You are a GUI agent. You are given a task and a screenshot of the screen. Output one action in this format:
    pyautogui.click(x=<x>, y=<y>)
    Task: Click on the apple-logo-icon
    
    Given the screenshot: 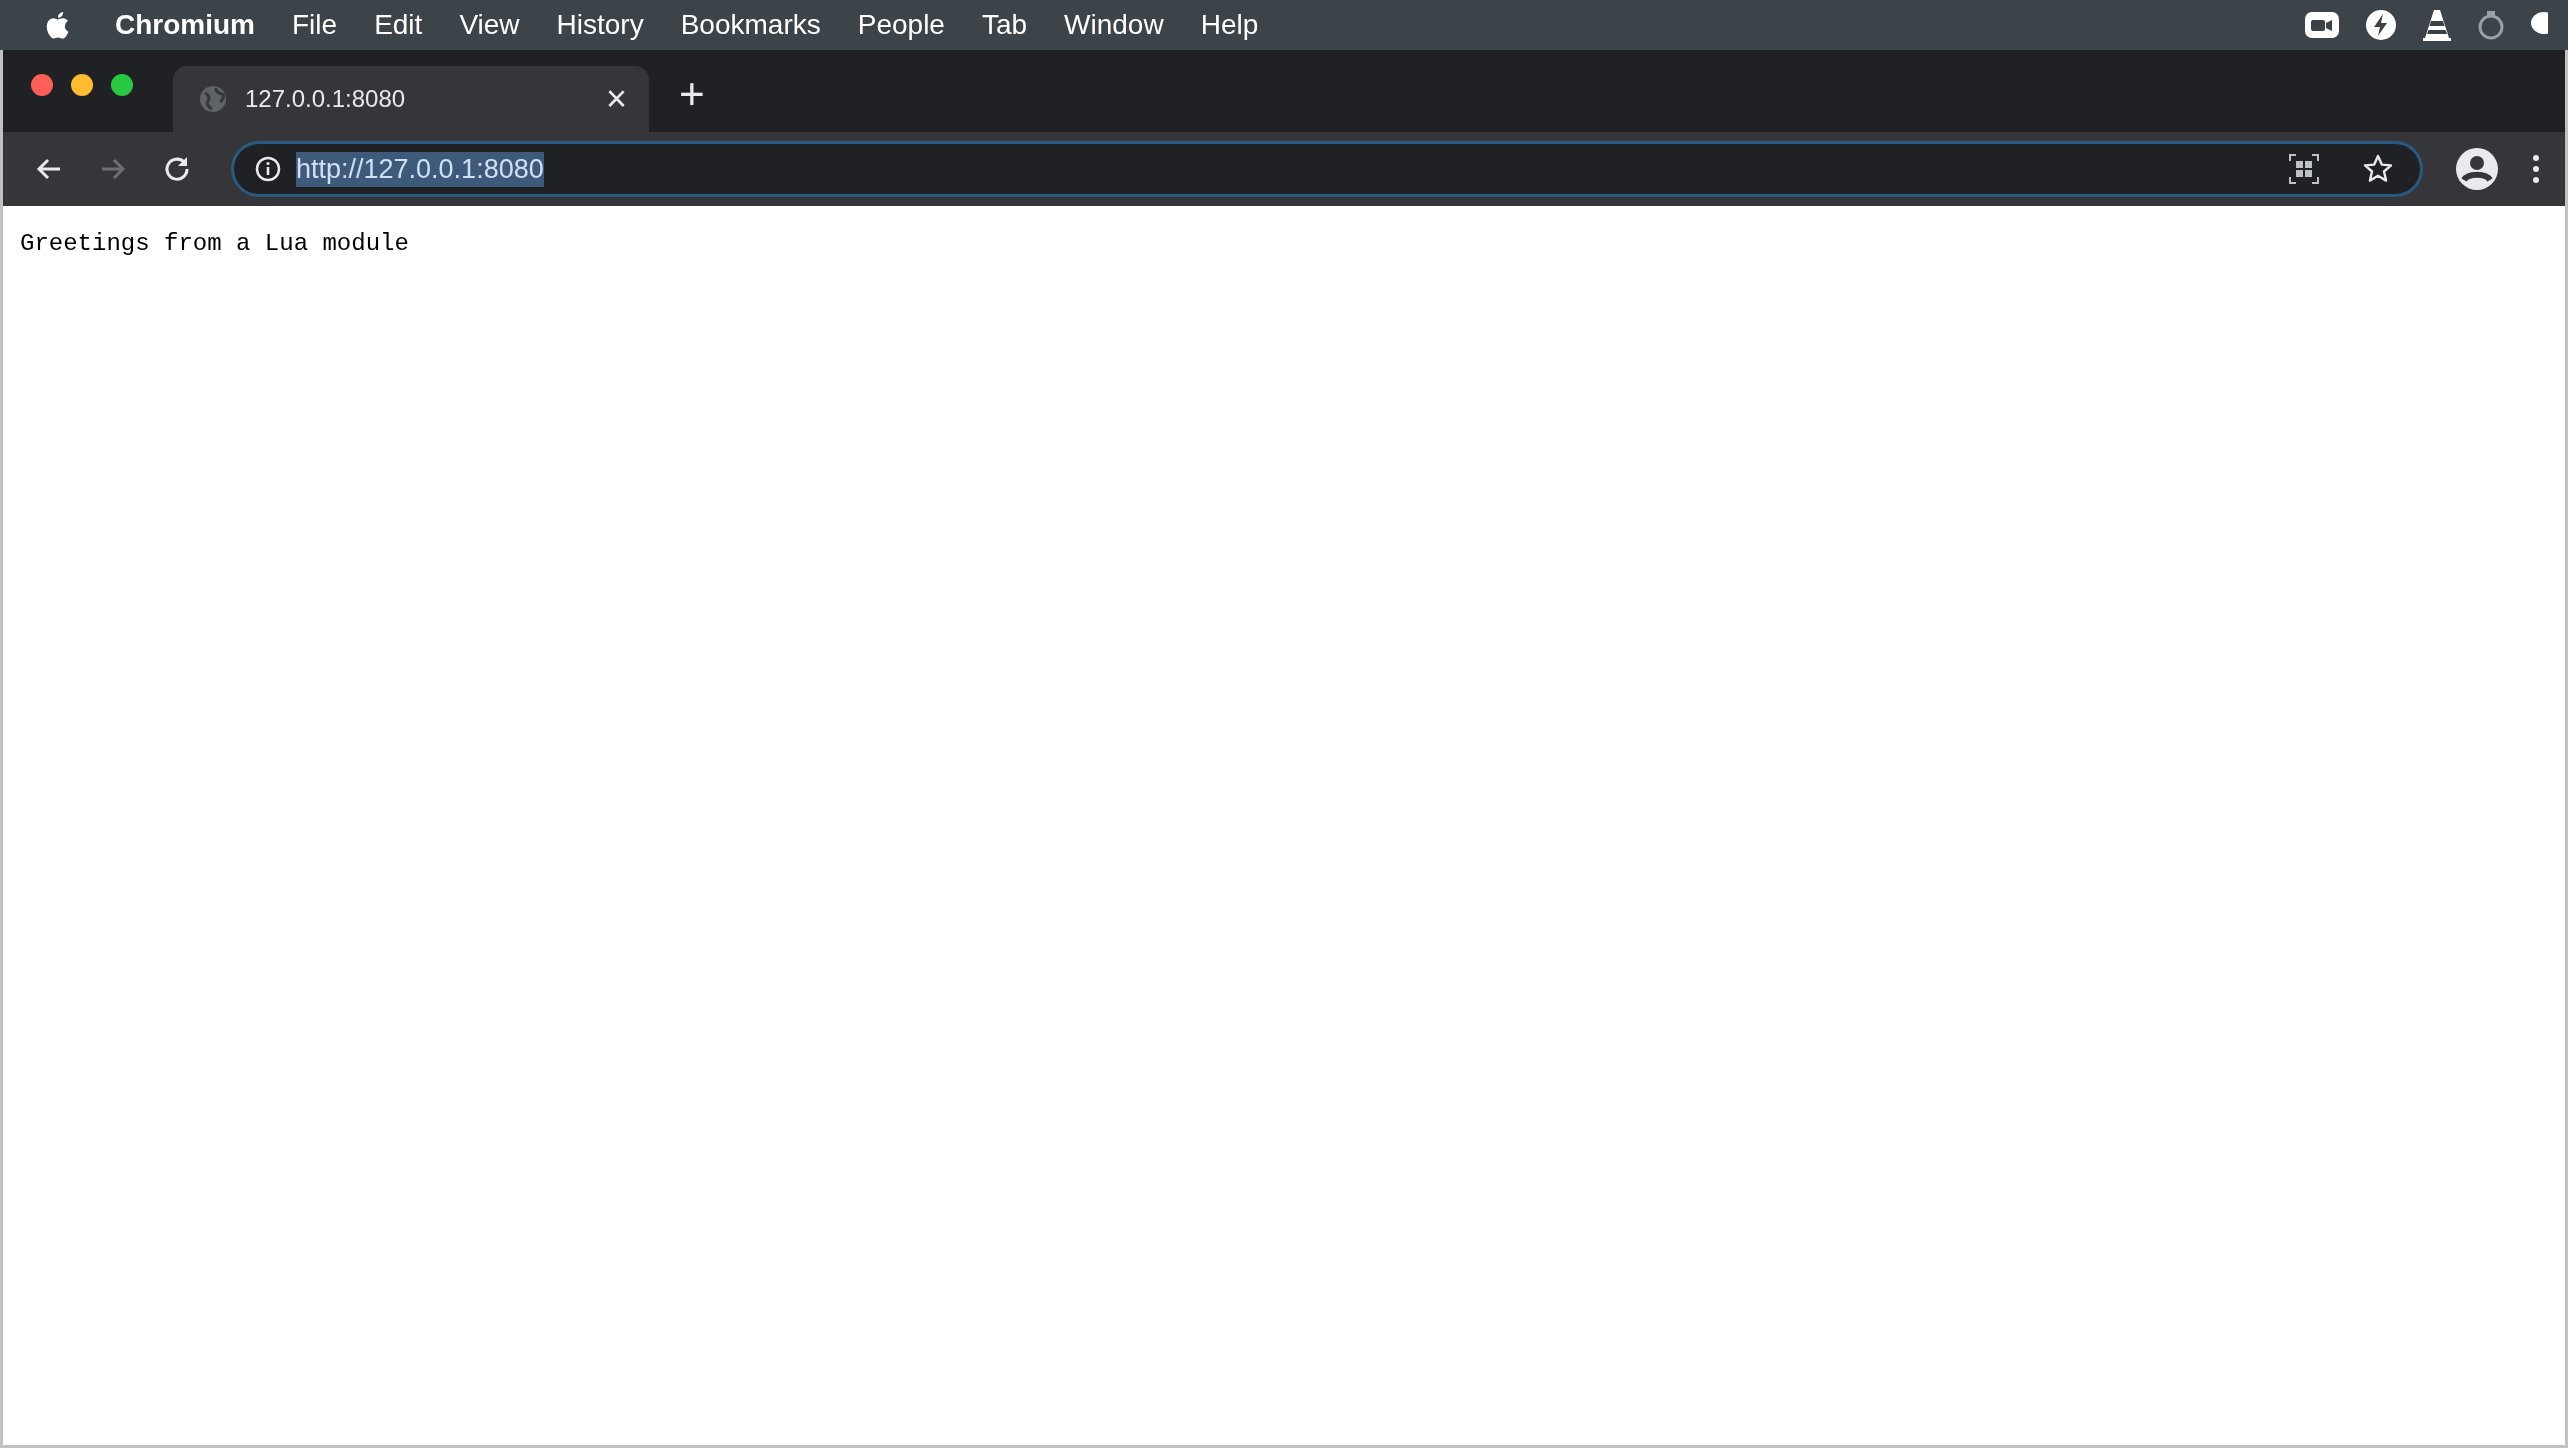 What is the action you would take?
    pyautogui.click(x=57, y=25)
    